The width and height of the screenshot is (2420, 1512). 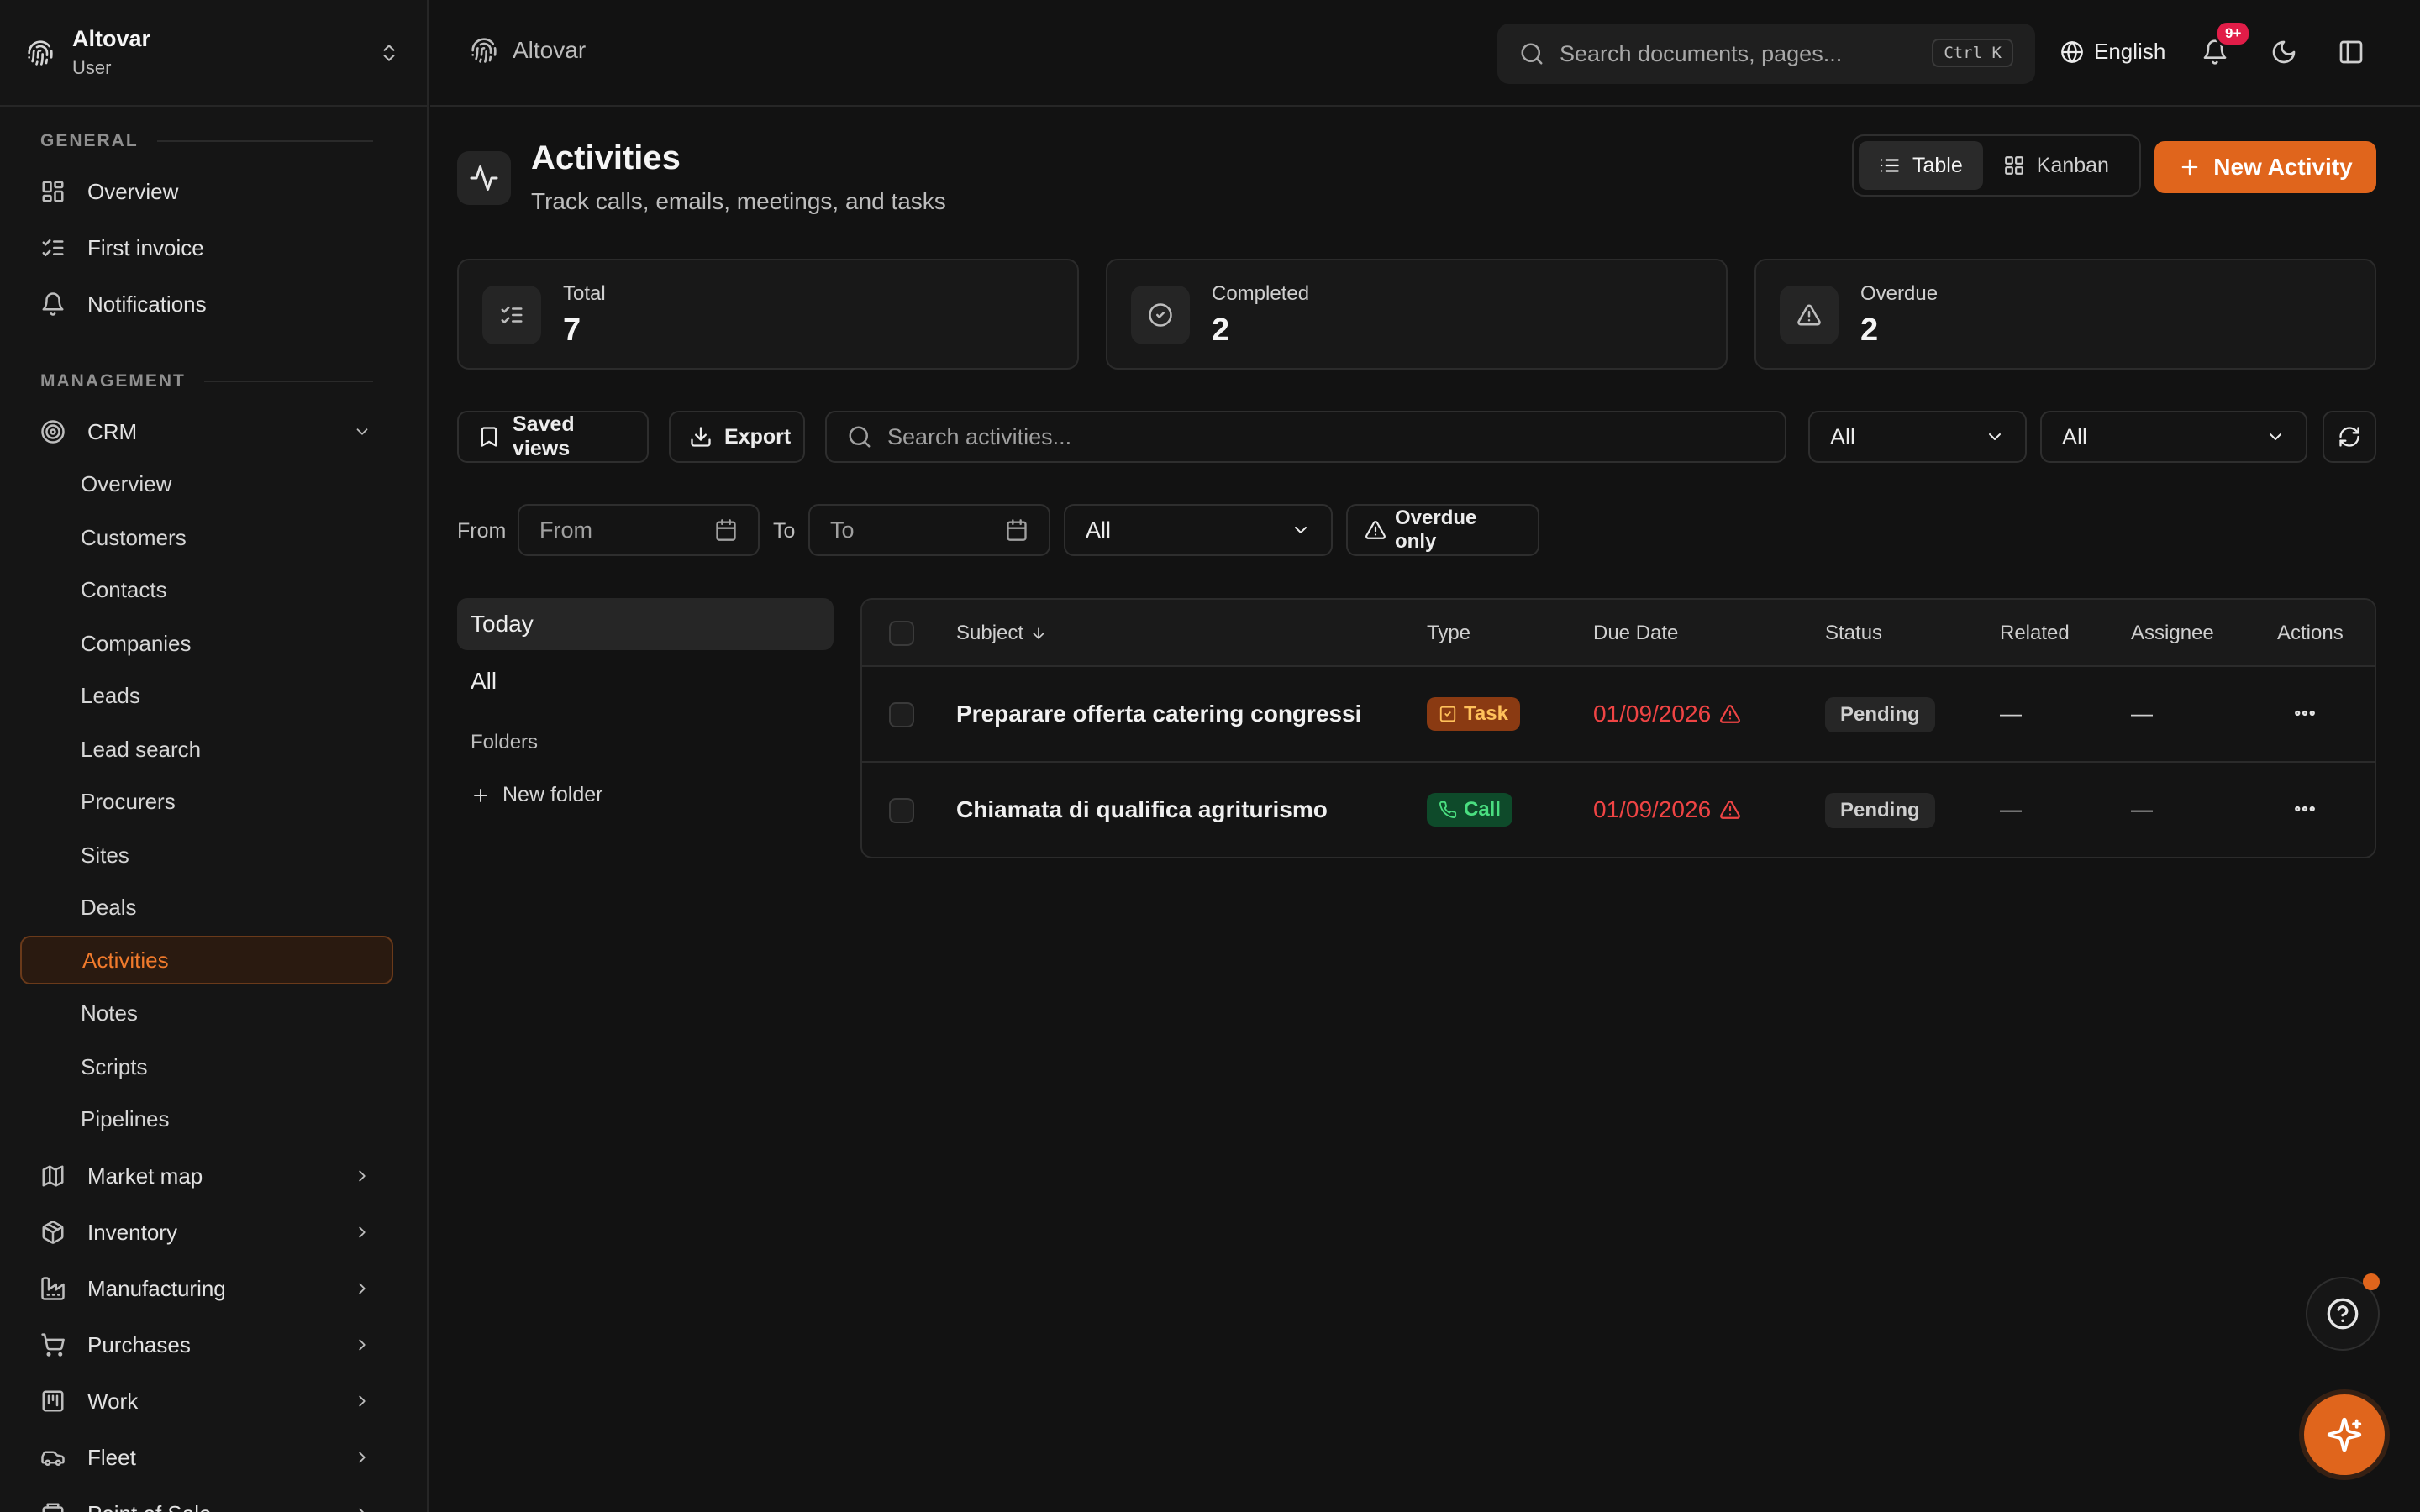 I want to click on search-icon, so click(x=1531, y=53).